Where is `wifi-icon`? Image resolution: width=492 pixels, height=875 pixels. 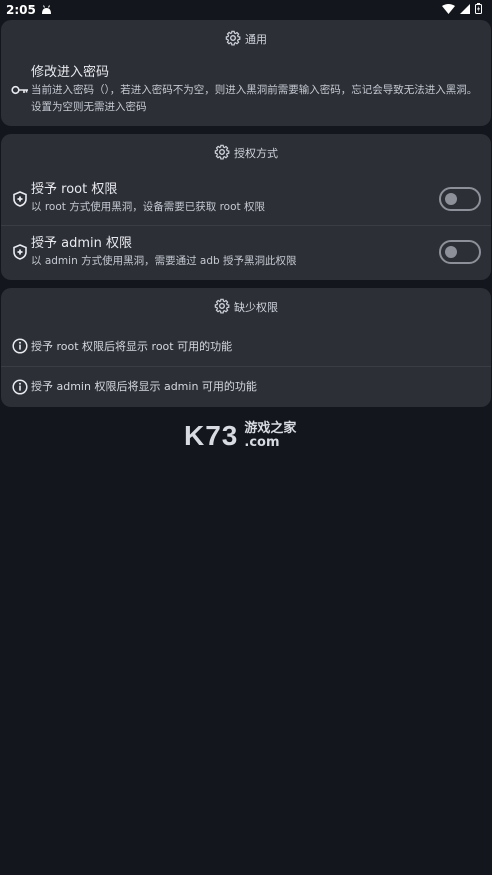 wifi-icon is located at coordinates (448, 10).